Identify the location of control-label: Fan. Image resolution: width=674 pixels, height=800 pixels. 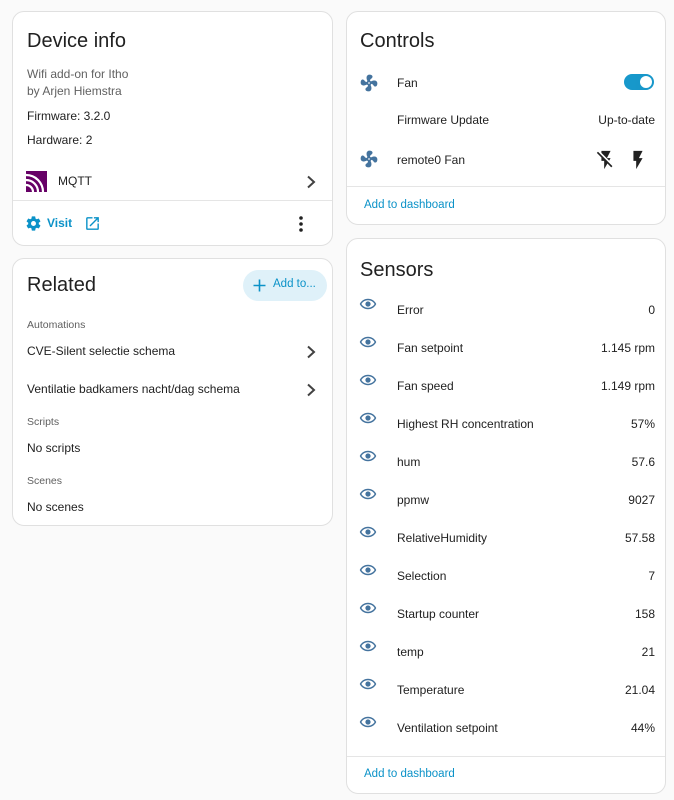
(407, 83).